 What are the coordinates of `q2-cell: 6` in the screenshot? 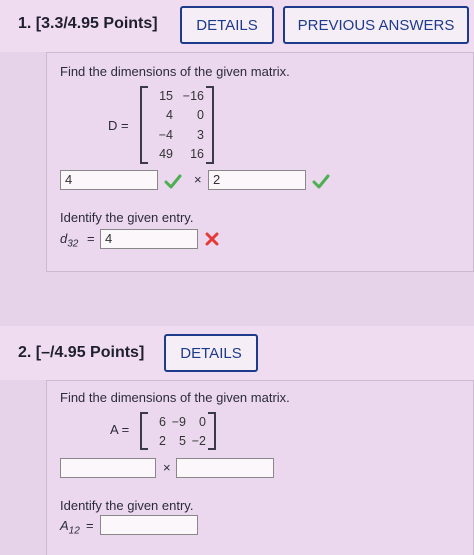 It's located at (162, 421).